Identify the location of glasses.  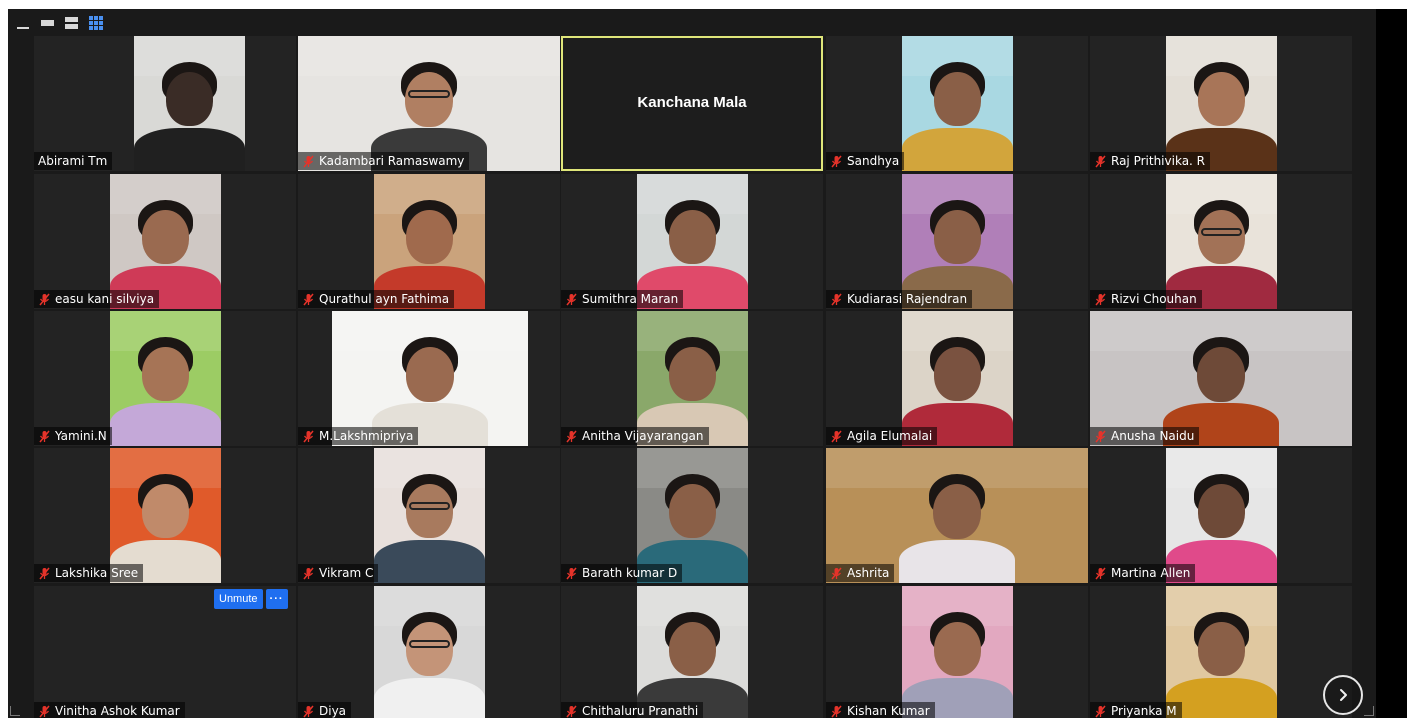
(429, 505).